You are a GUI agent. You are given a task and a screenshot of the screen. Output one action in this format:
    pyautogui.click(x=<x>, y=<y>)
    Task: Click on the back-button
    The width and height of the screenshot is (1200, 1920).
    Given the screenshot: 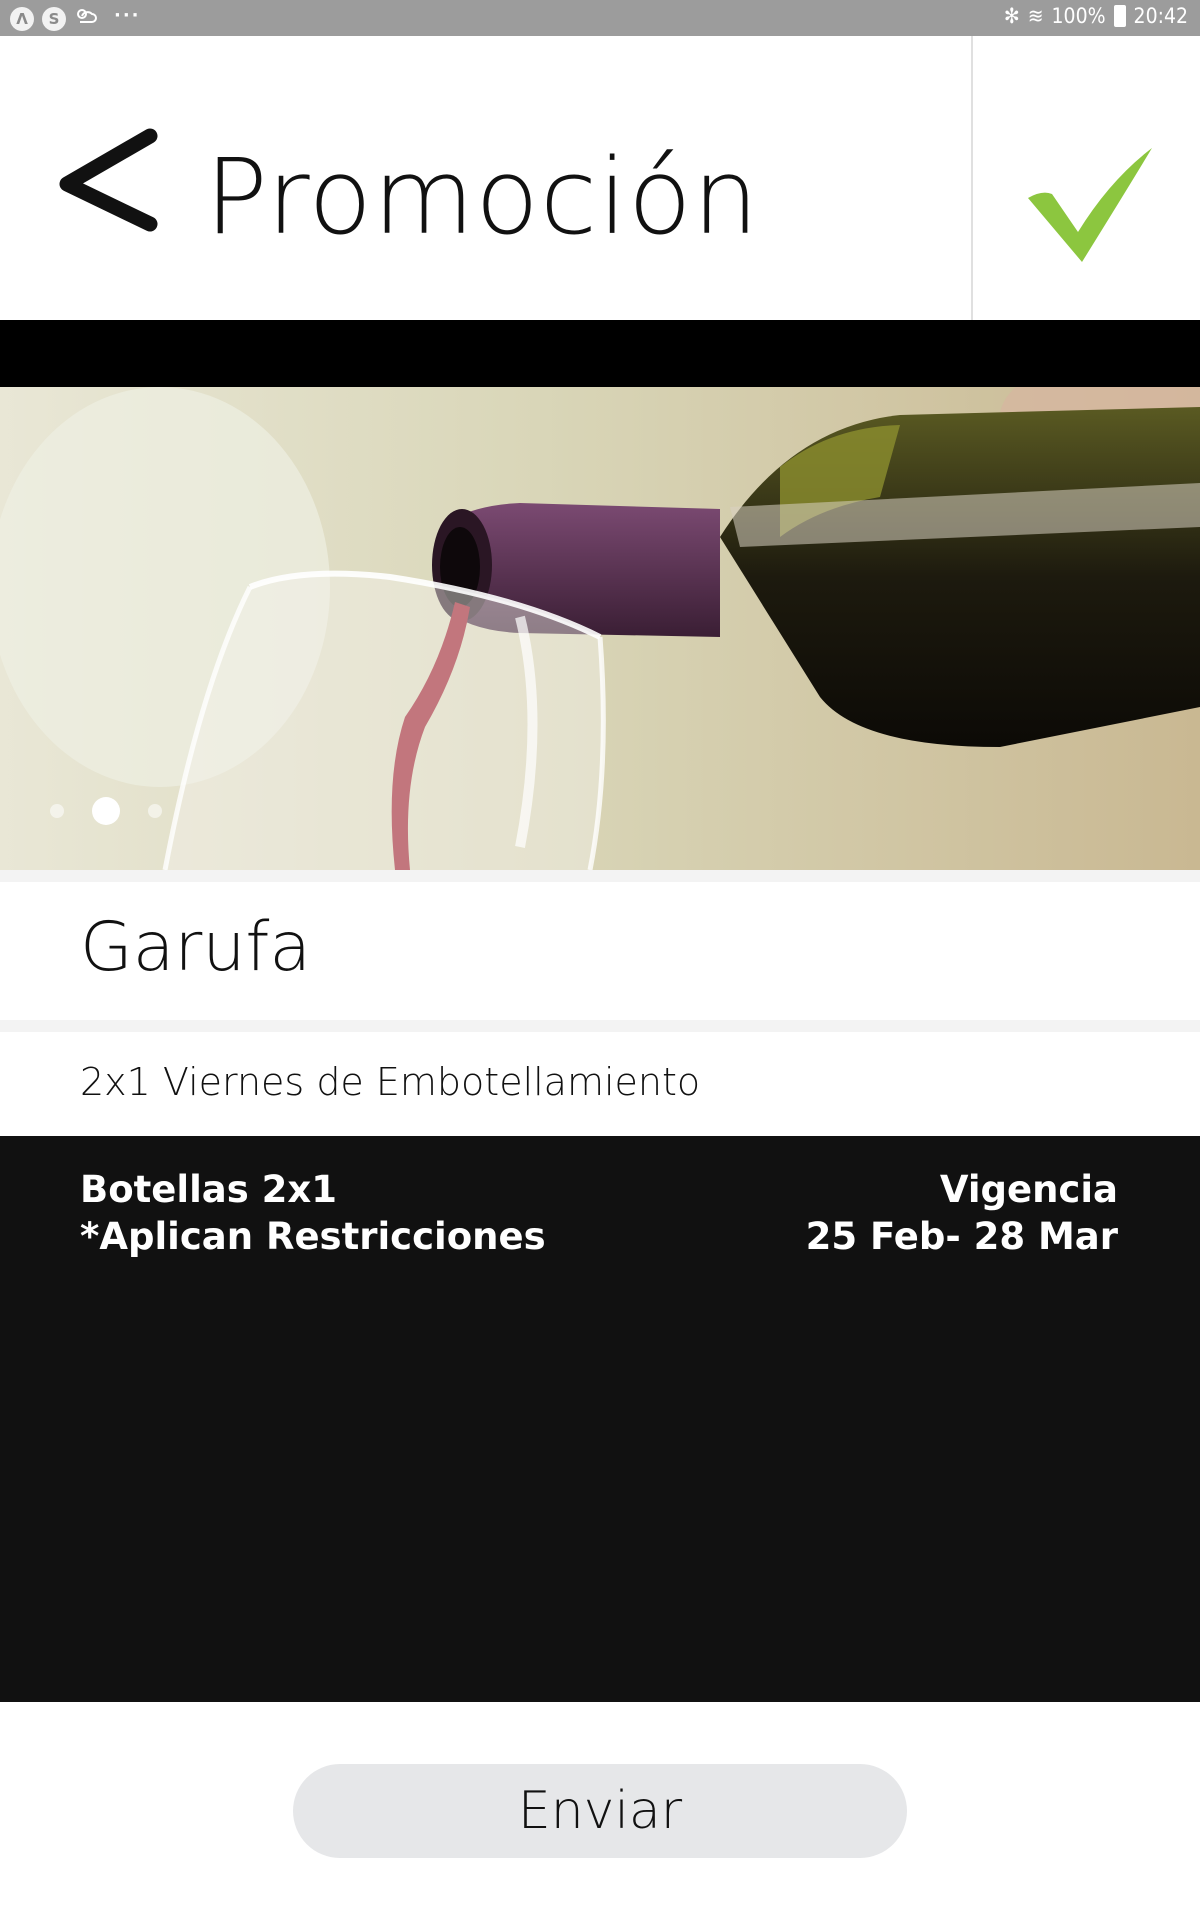 What is the action you would take?
    pyautogui.click(x=110, y=194)
    